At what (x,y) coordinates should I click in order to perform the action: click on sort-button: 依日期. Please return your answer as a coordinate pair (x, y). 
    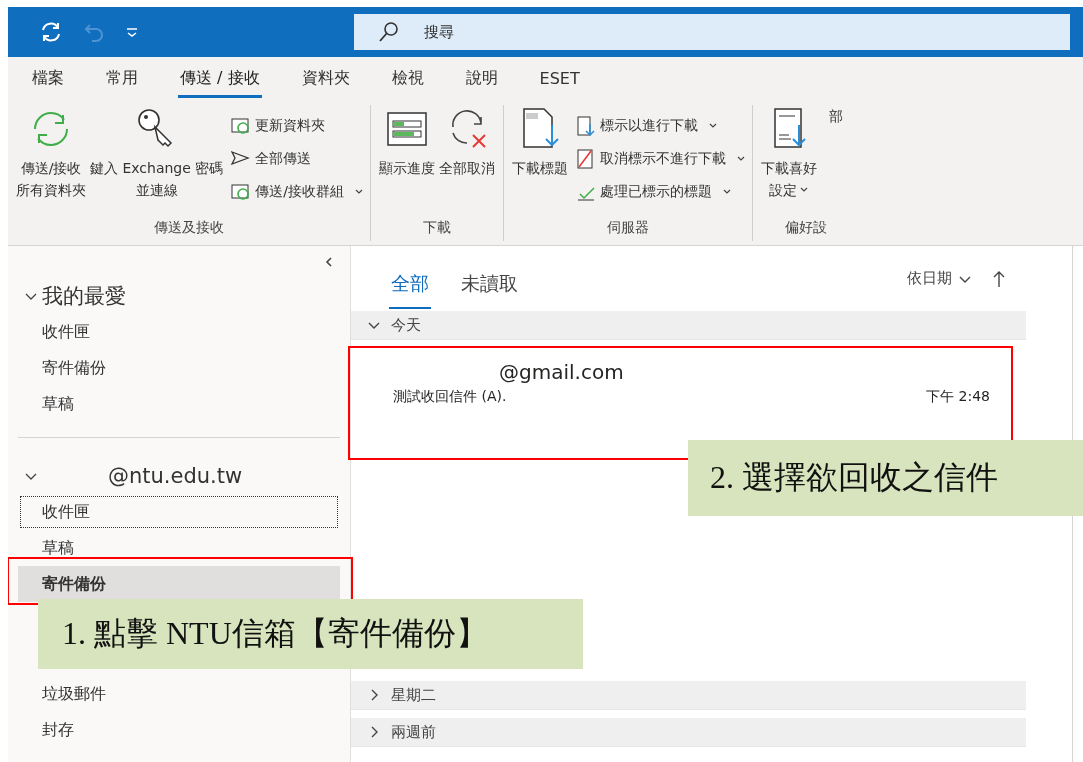
    Looking at the image, I should click on (939, 278).